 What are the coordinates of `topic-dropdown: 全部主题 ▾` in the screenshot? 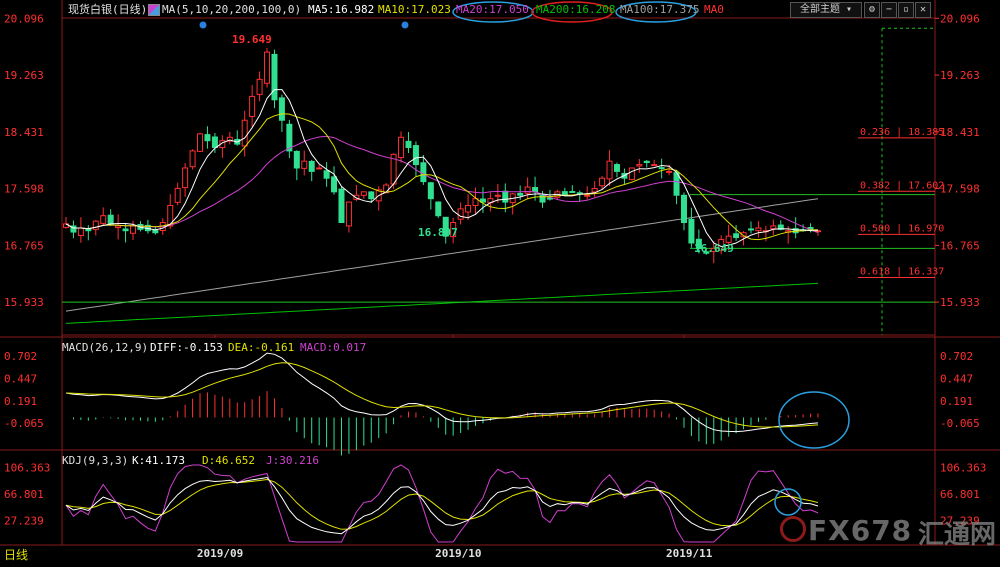 It's located at (826, 10).